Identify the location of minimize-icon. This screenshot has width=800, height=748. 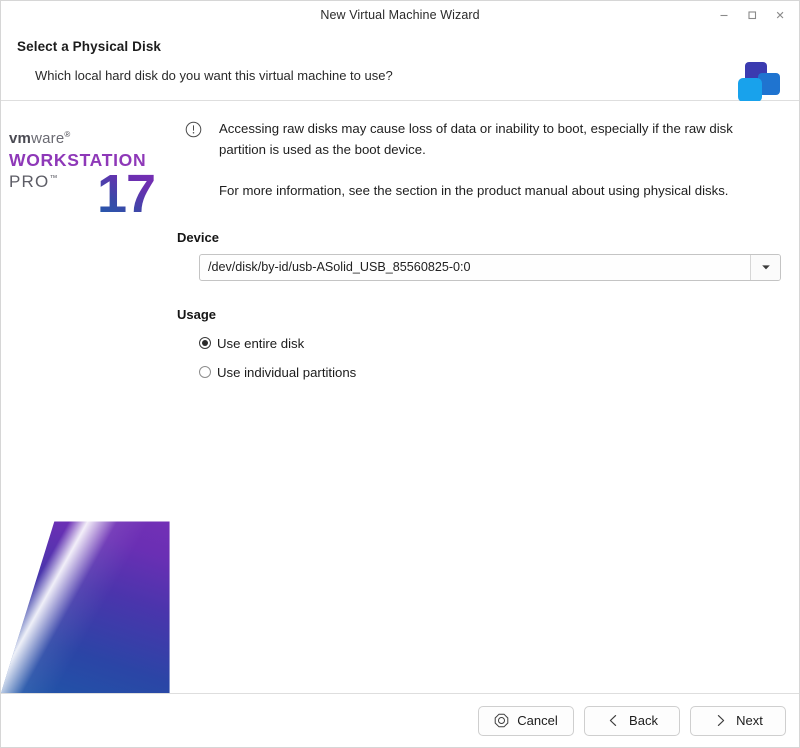
(724, 15).